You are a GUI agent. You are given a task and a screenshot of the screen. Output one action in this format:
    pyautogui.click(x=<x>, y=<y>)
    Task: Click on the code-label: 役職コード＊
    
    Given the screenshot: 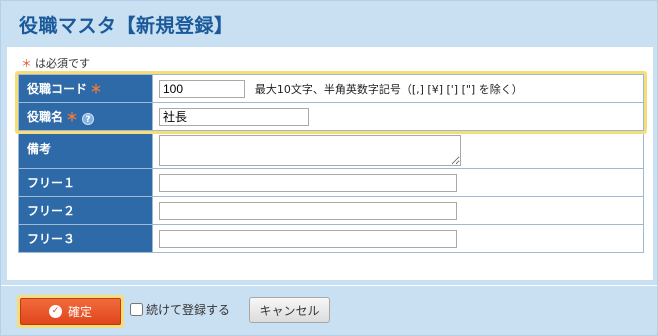 What is the action you would take?
    pyautogui.click(x=85, y=88)
    